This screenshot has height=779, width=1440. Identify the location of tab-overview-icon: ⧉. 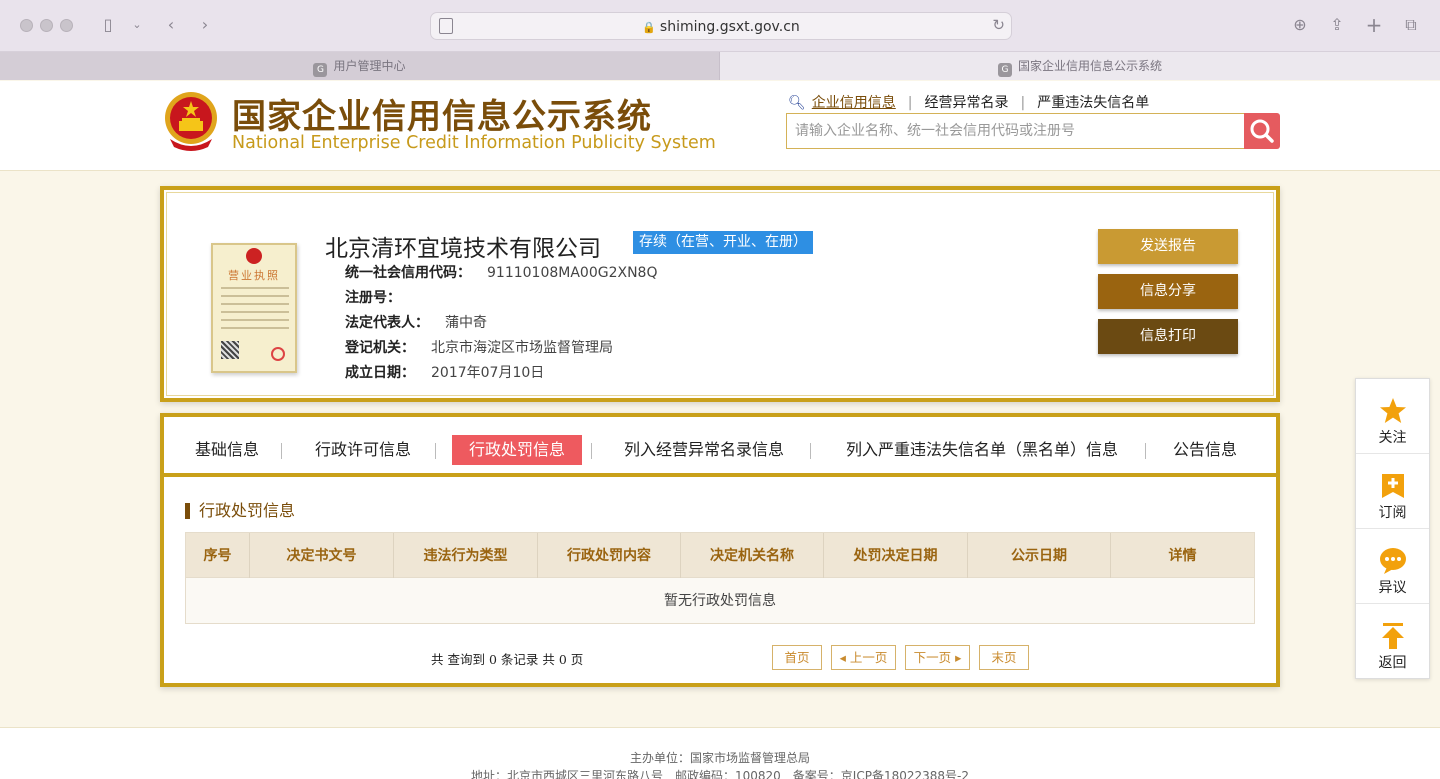
(1411, 25).